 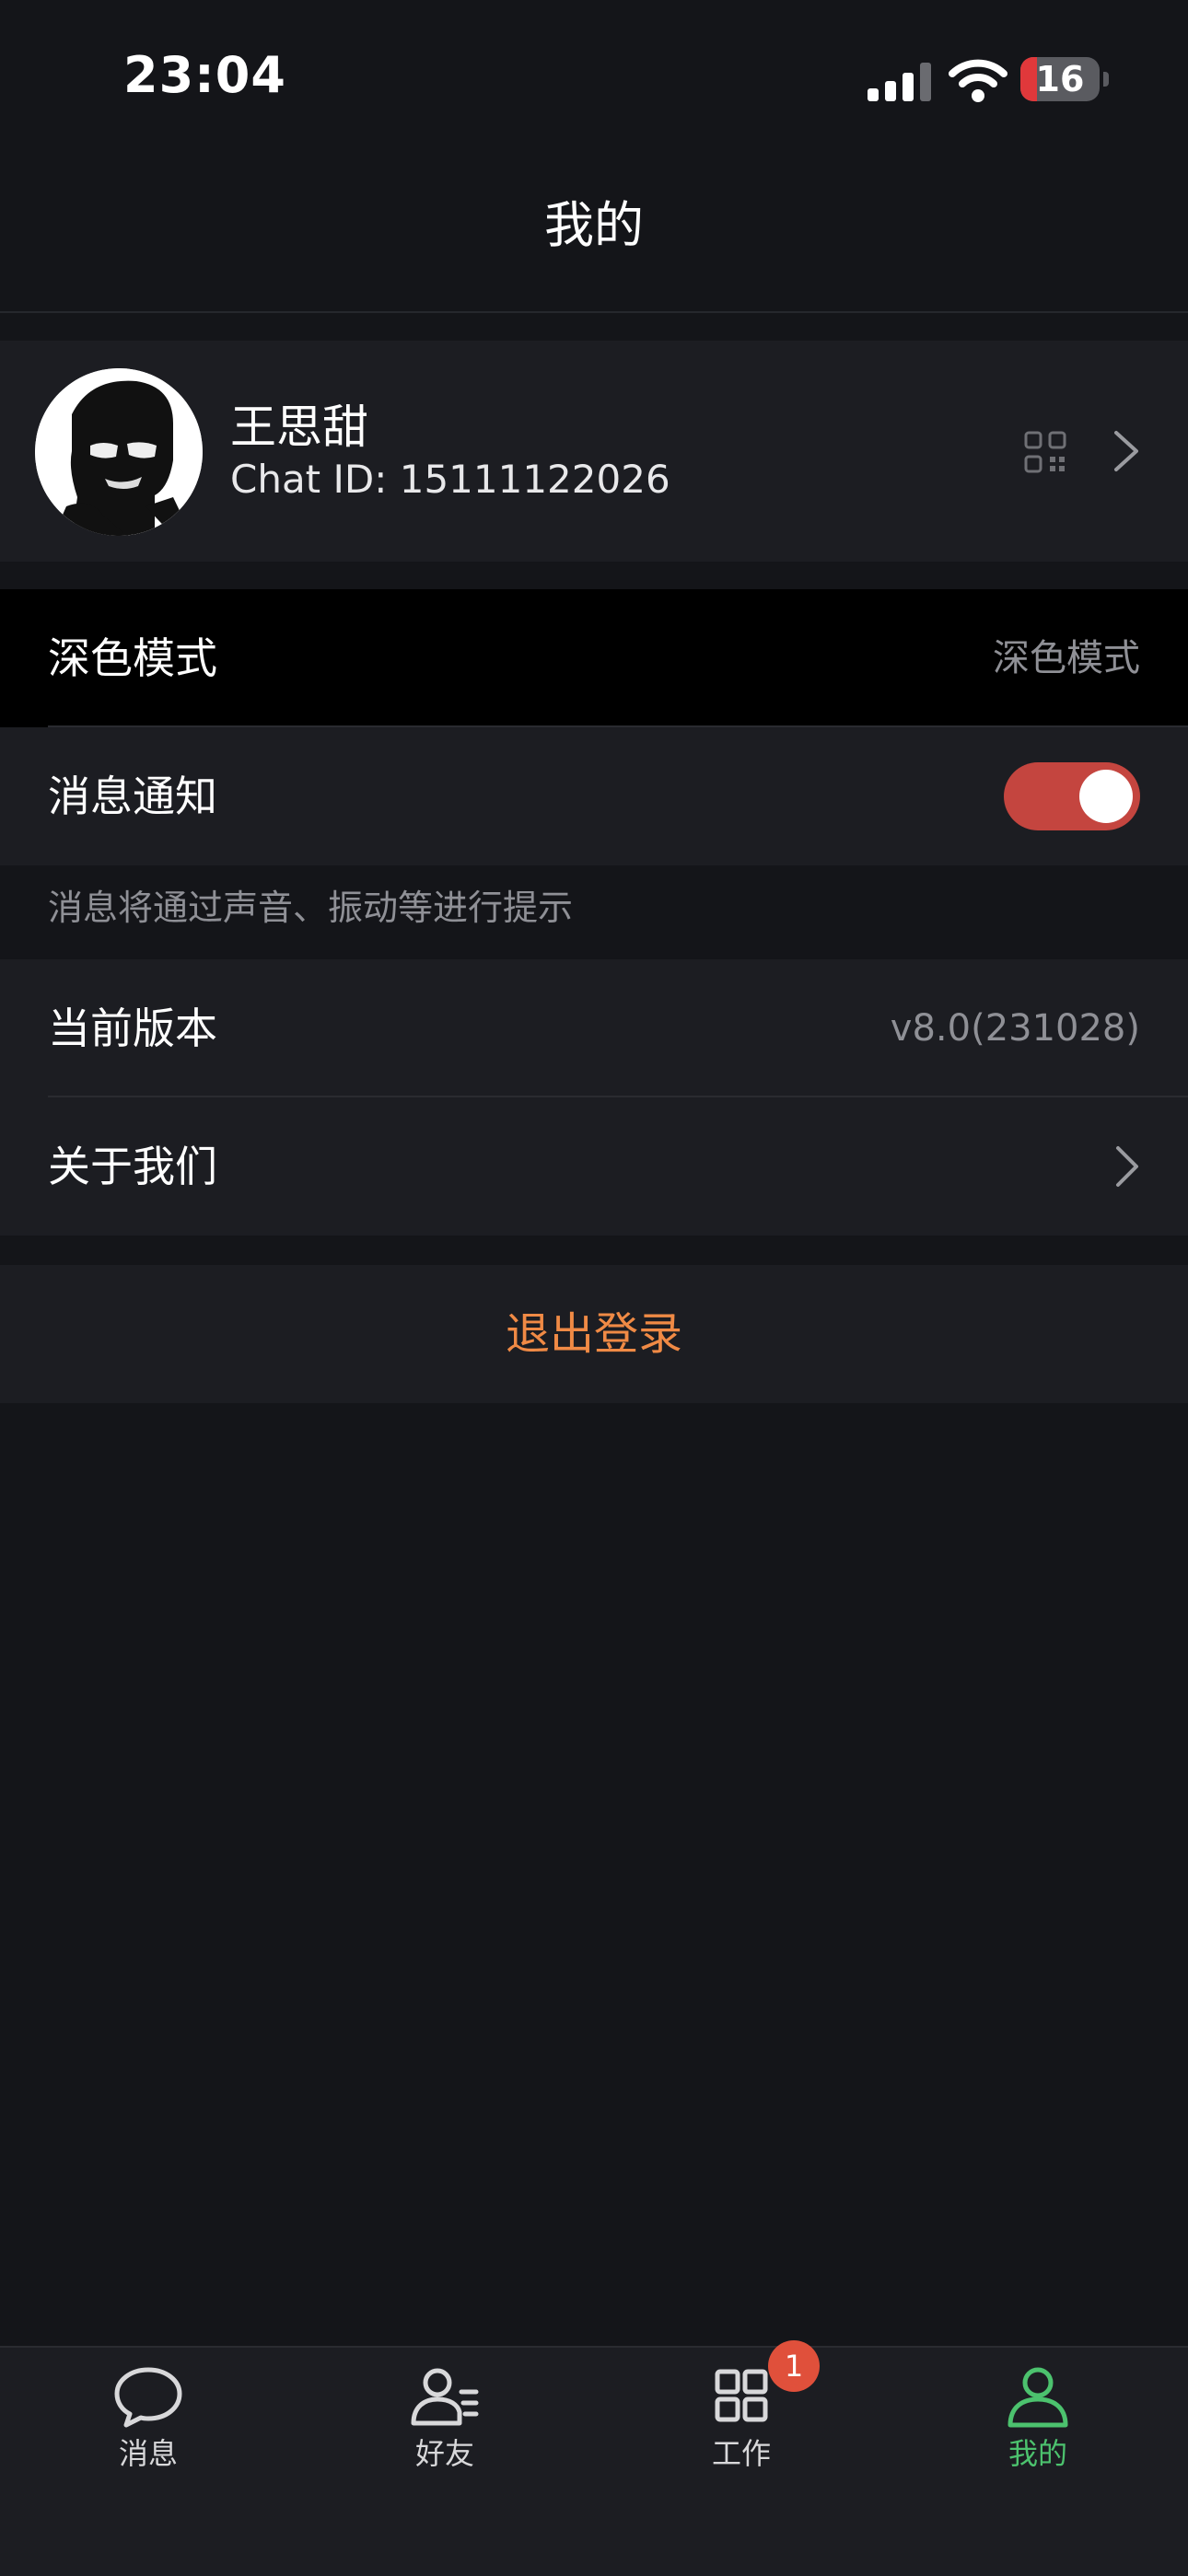 I want to click on battery-icon: 16, so click(x=1060, y=79).